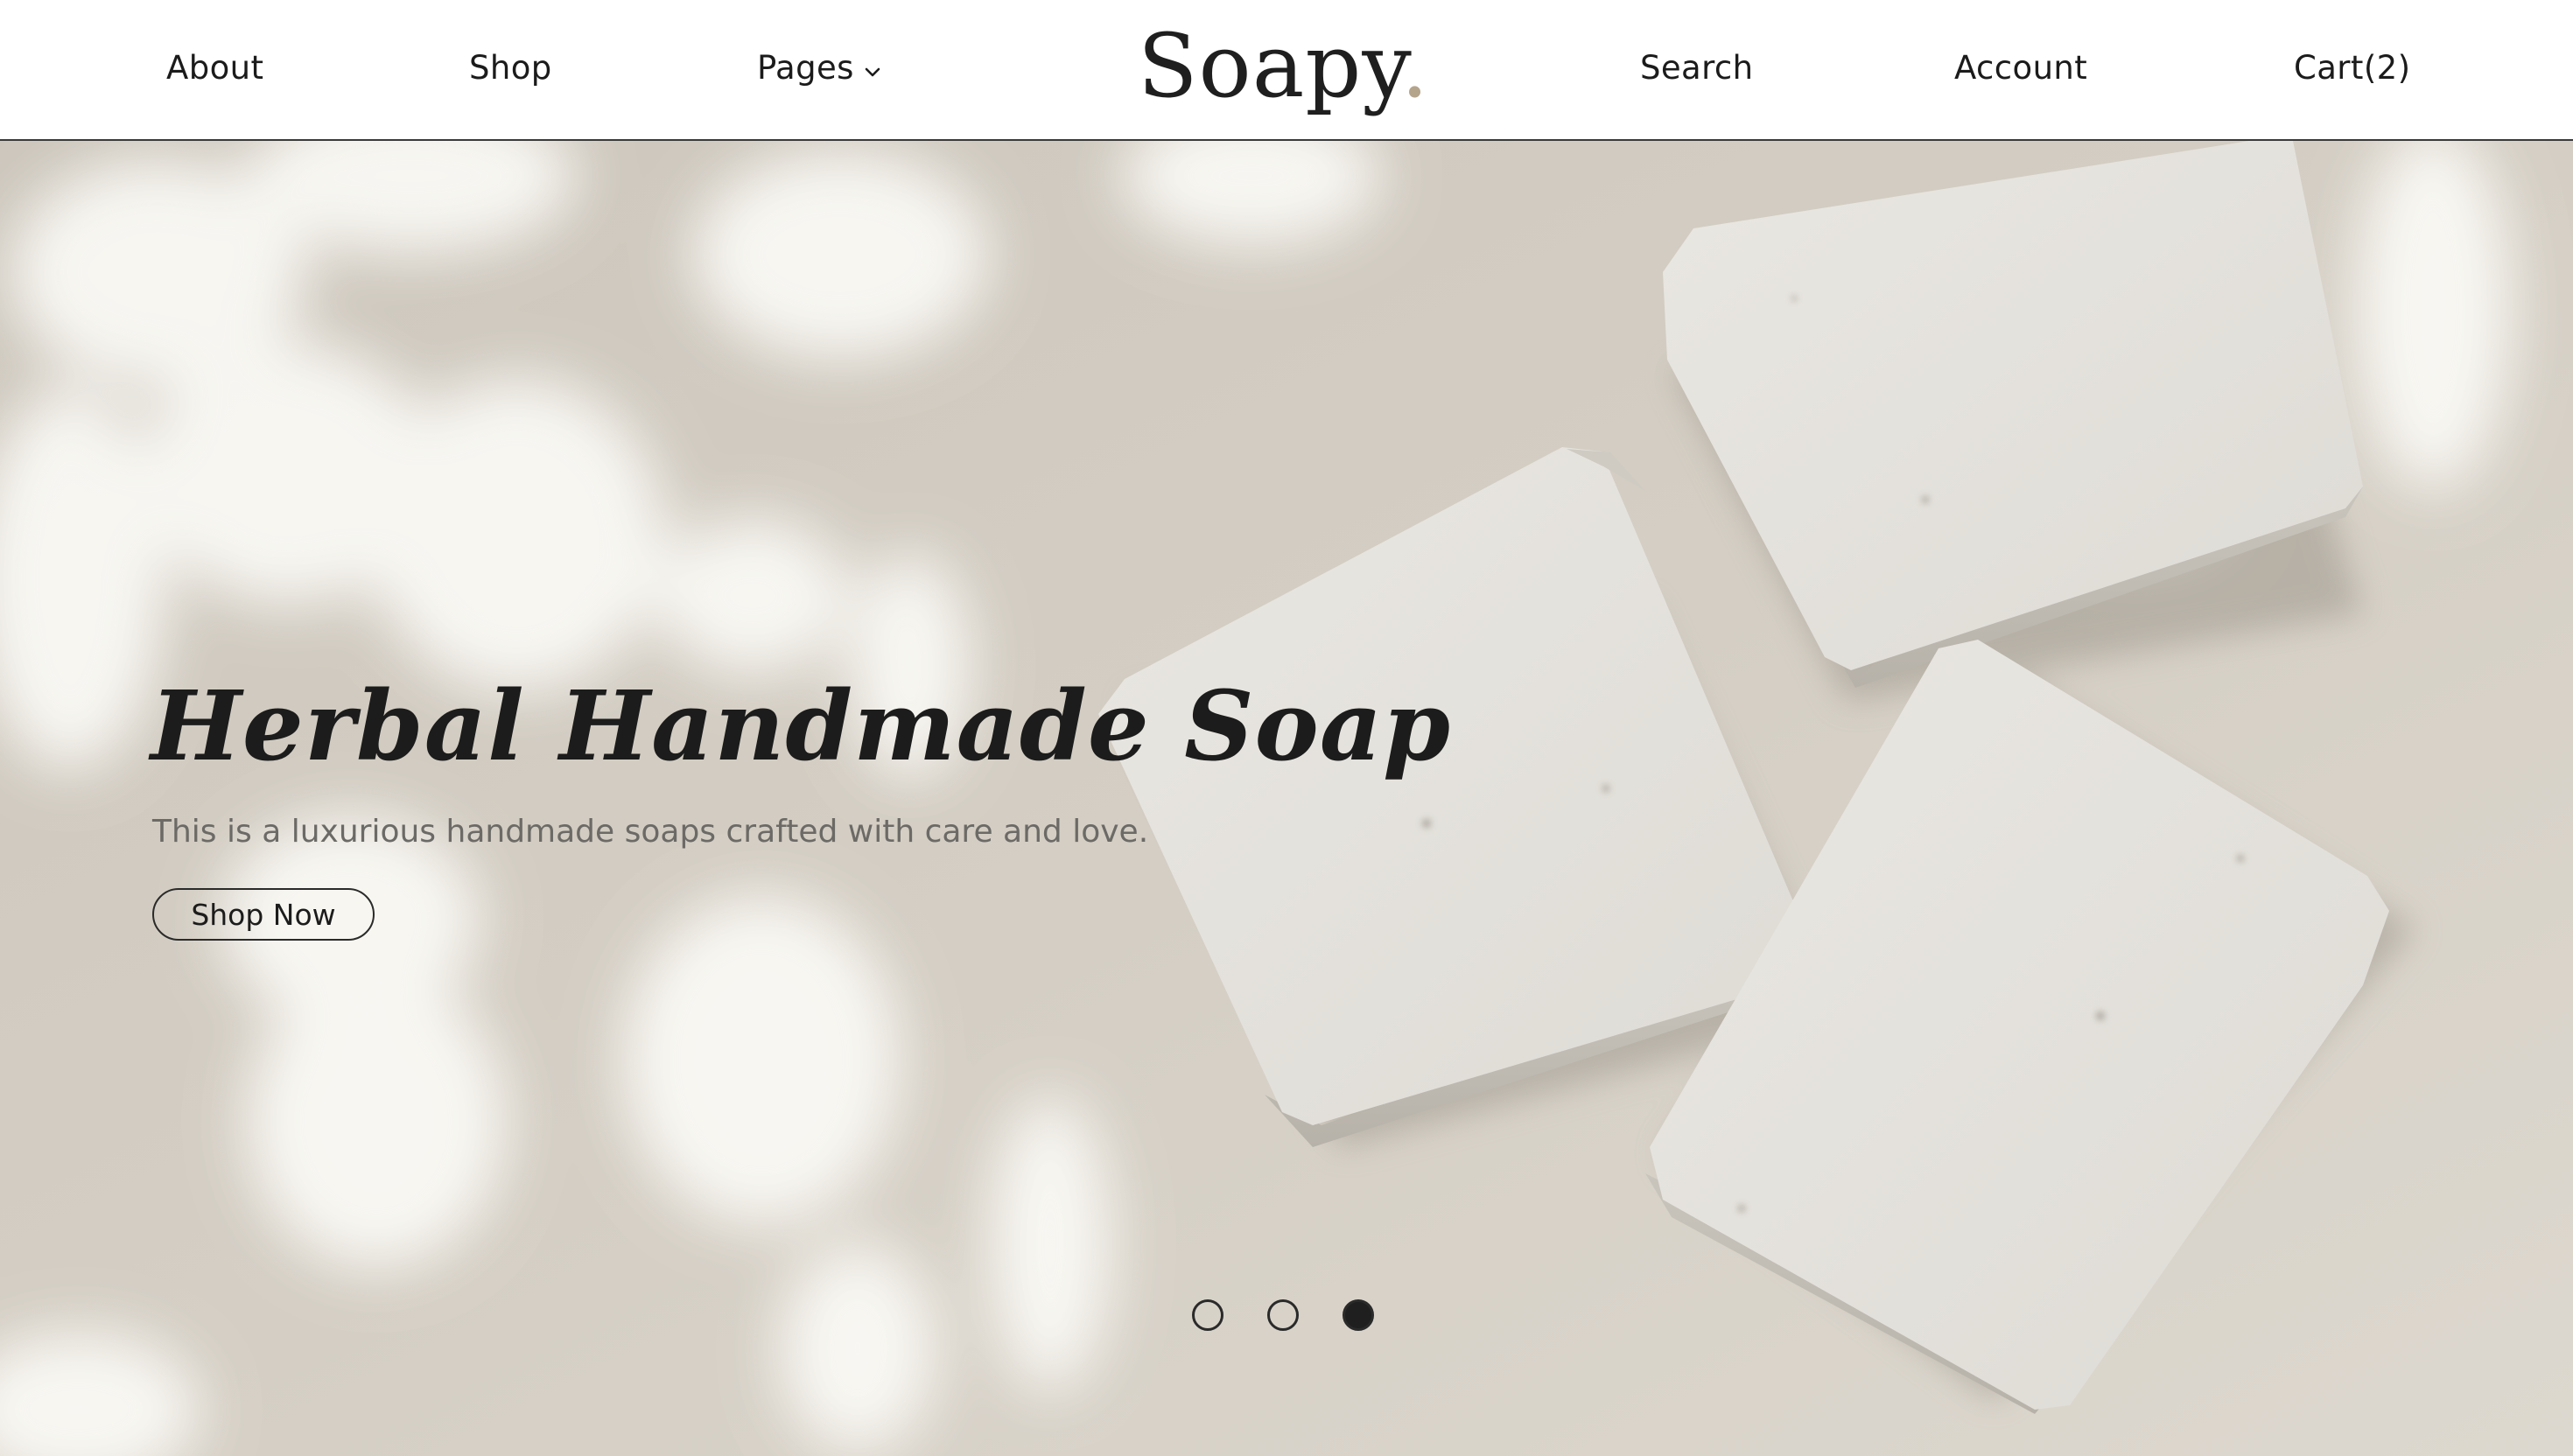  What do you see at coordinates (805, 68) in the screenshot?
I see `nav-pages-label: Pages` at bounding box center [805, 68].